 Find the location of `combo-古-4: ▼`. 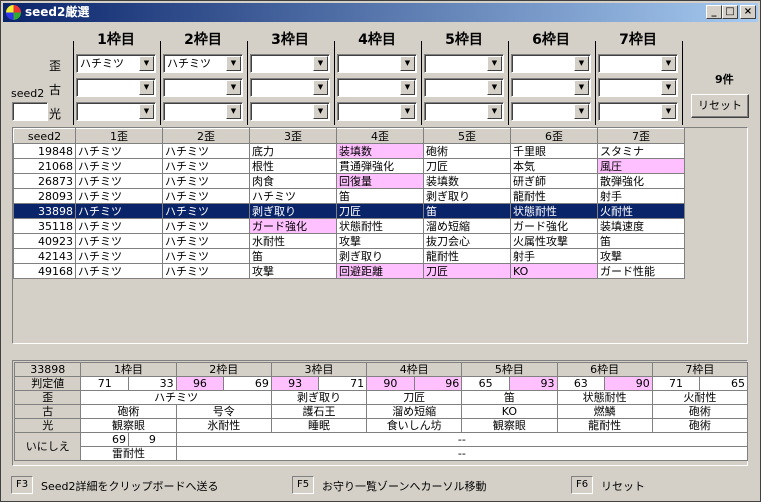

combo-古-4: ▼ is located at coordinates (377, 87).